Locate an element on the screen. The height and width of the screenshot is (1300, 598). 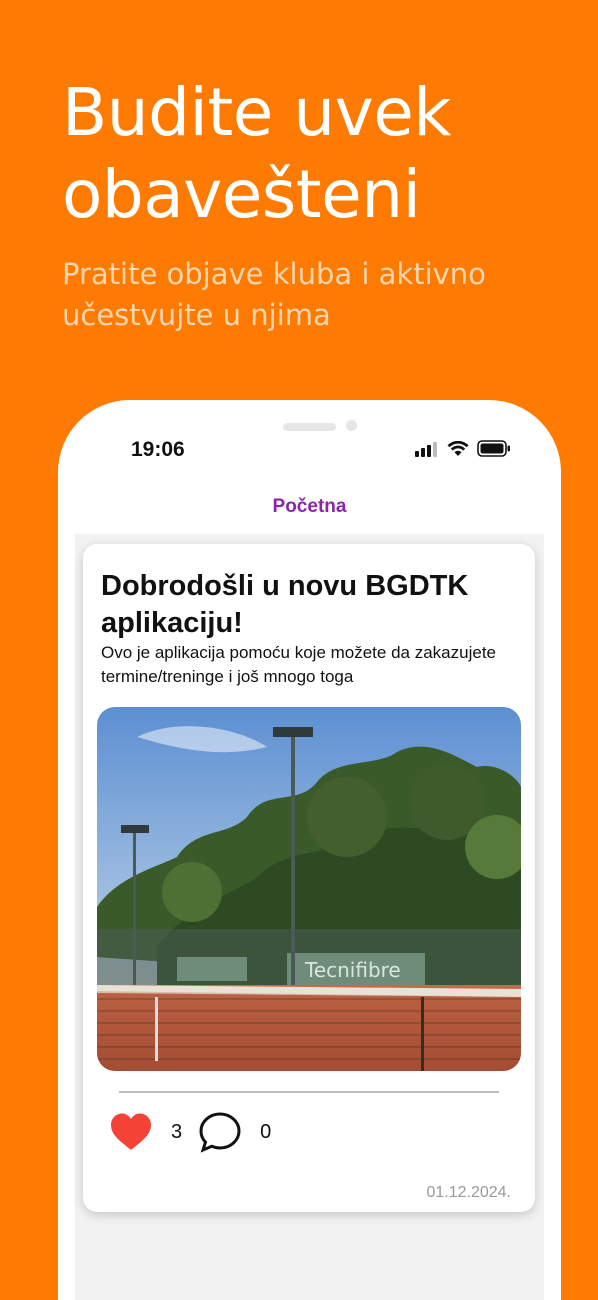
banner-text: Tecnifibre is located at coordinates (352, 970).